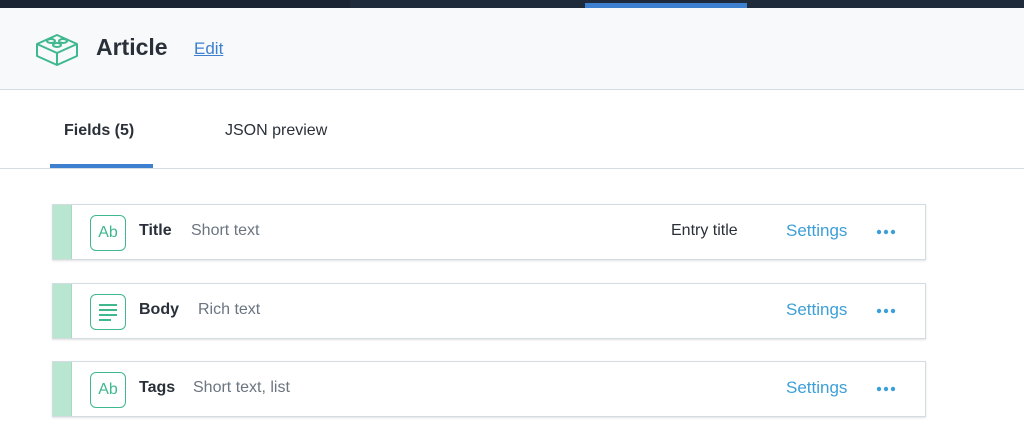 The width and height of the screenshot is (1024, 435). I want to click on field-name: Tags, so click(157, 387).